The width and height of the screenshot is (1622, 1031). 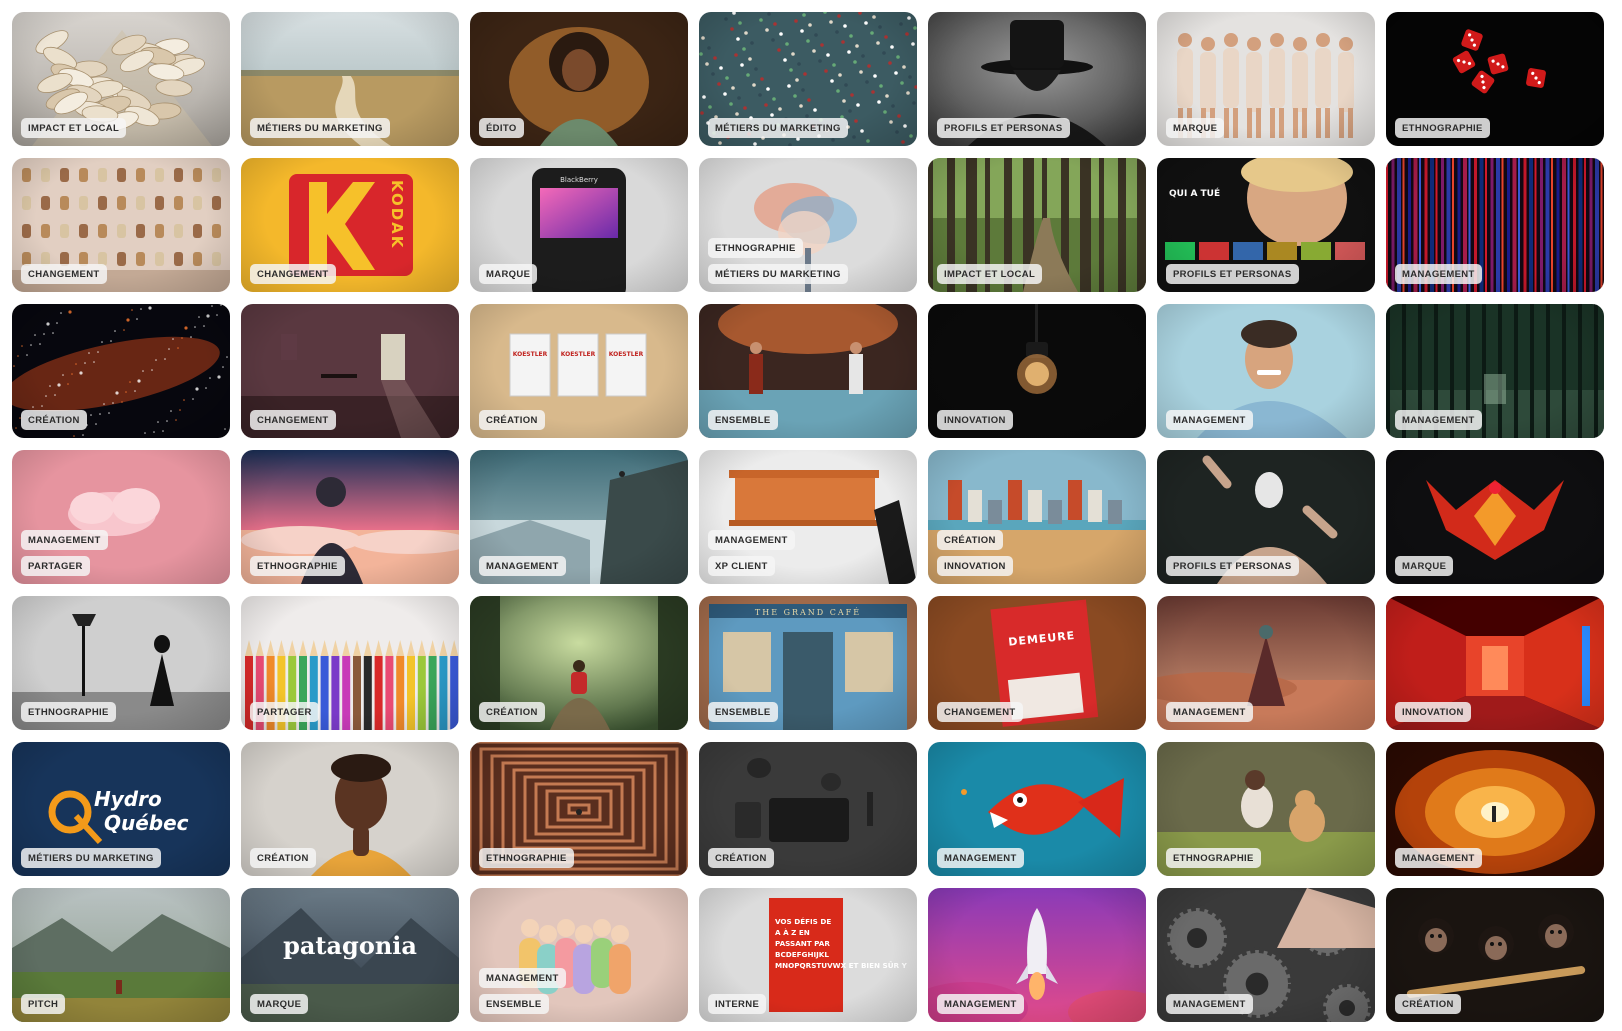 I want to click on card-cliff-climber: Management, so click(x=579, y=517).